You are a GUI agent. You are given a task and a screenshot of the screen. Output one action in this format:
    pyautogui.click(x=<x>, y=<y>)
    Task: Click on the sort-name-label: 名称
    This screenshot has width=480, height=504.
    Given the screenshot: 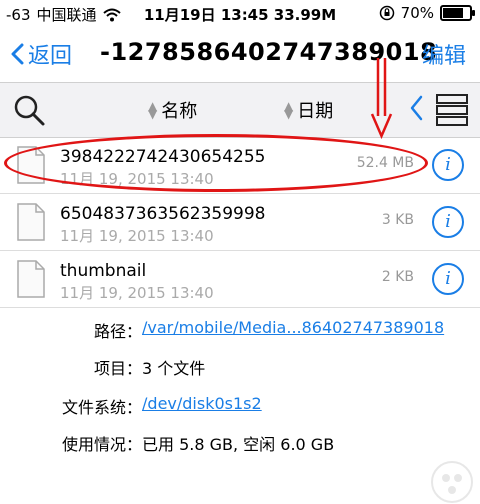 What is the action you would take?
    pyautogui.click(x=179, y=111)
    